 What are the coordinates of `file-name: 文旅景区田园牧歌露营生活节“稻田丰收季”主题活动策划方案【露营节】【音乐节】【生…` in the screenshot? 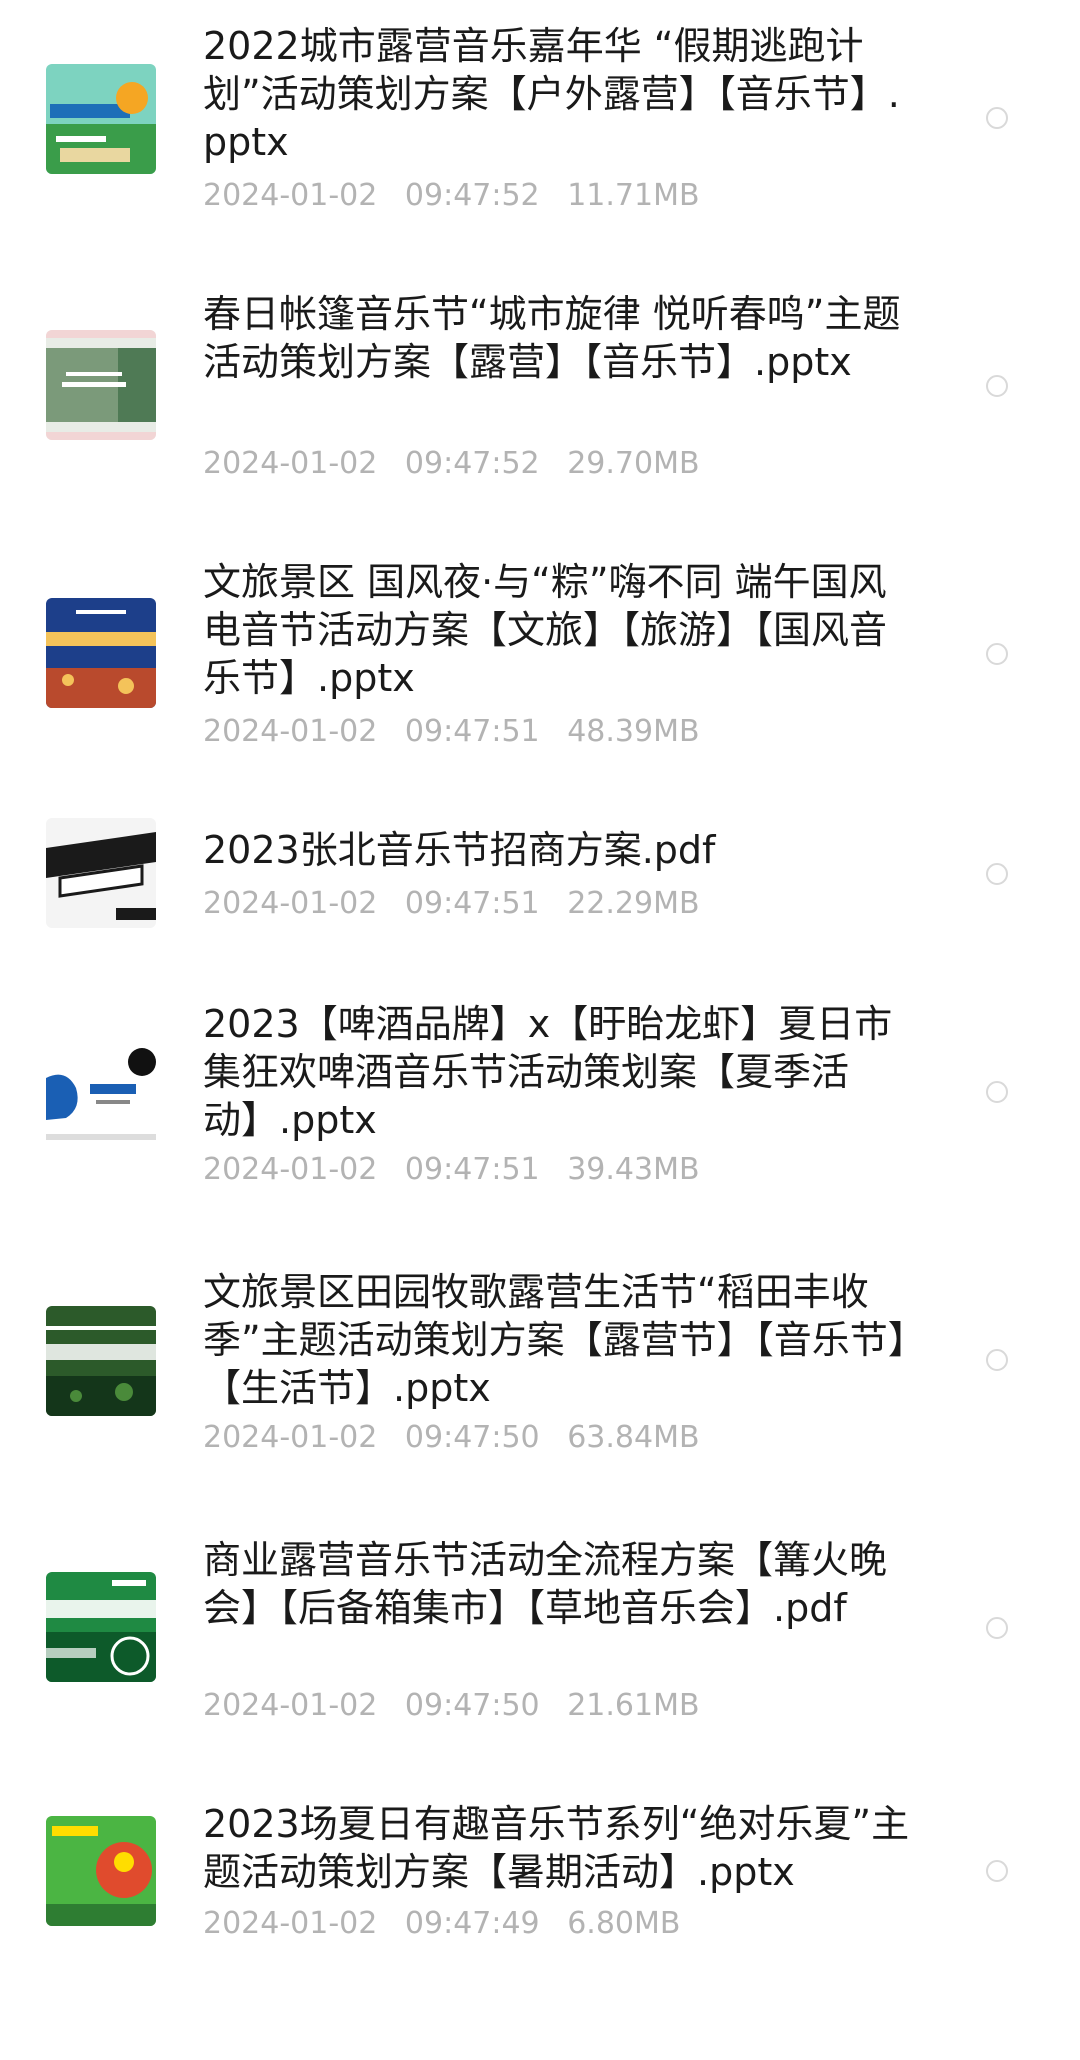 It's located at (555, 1340).